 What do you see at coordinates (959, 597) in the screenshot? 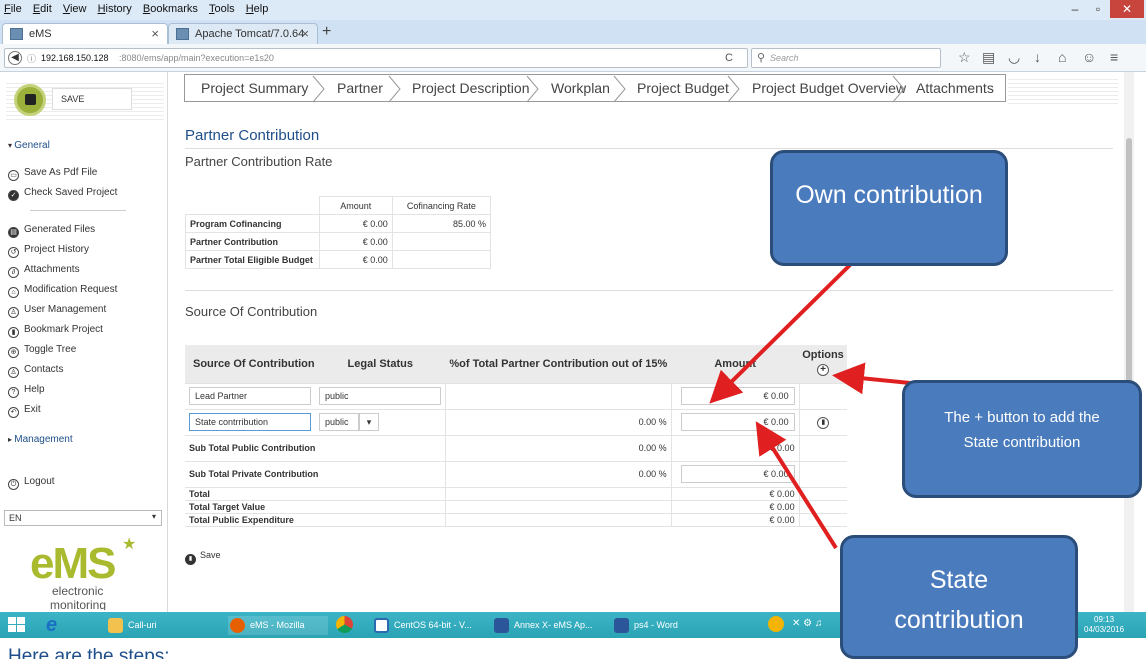
I see `state-contribution-callout: State contribution` at bounding box center [959, 597].